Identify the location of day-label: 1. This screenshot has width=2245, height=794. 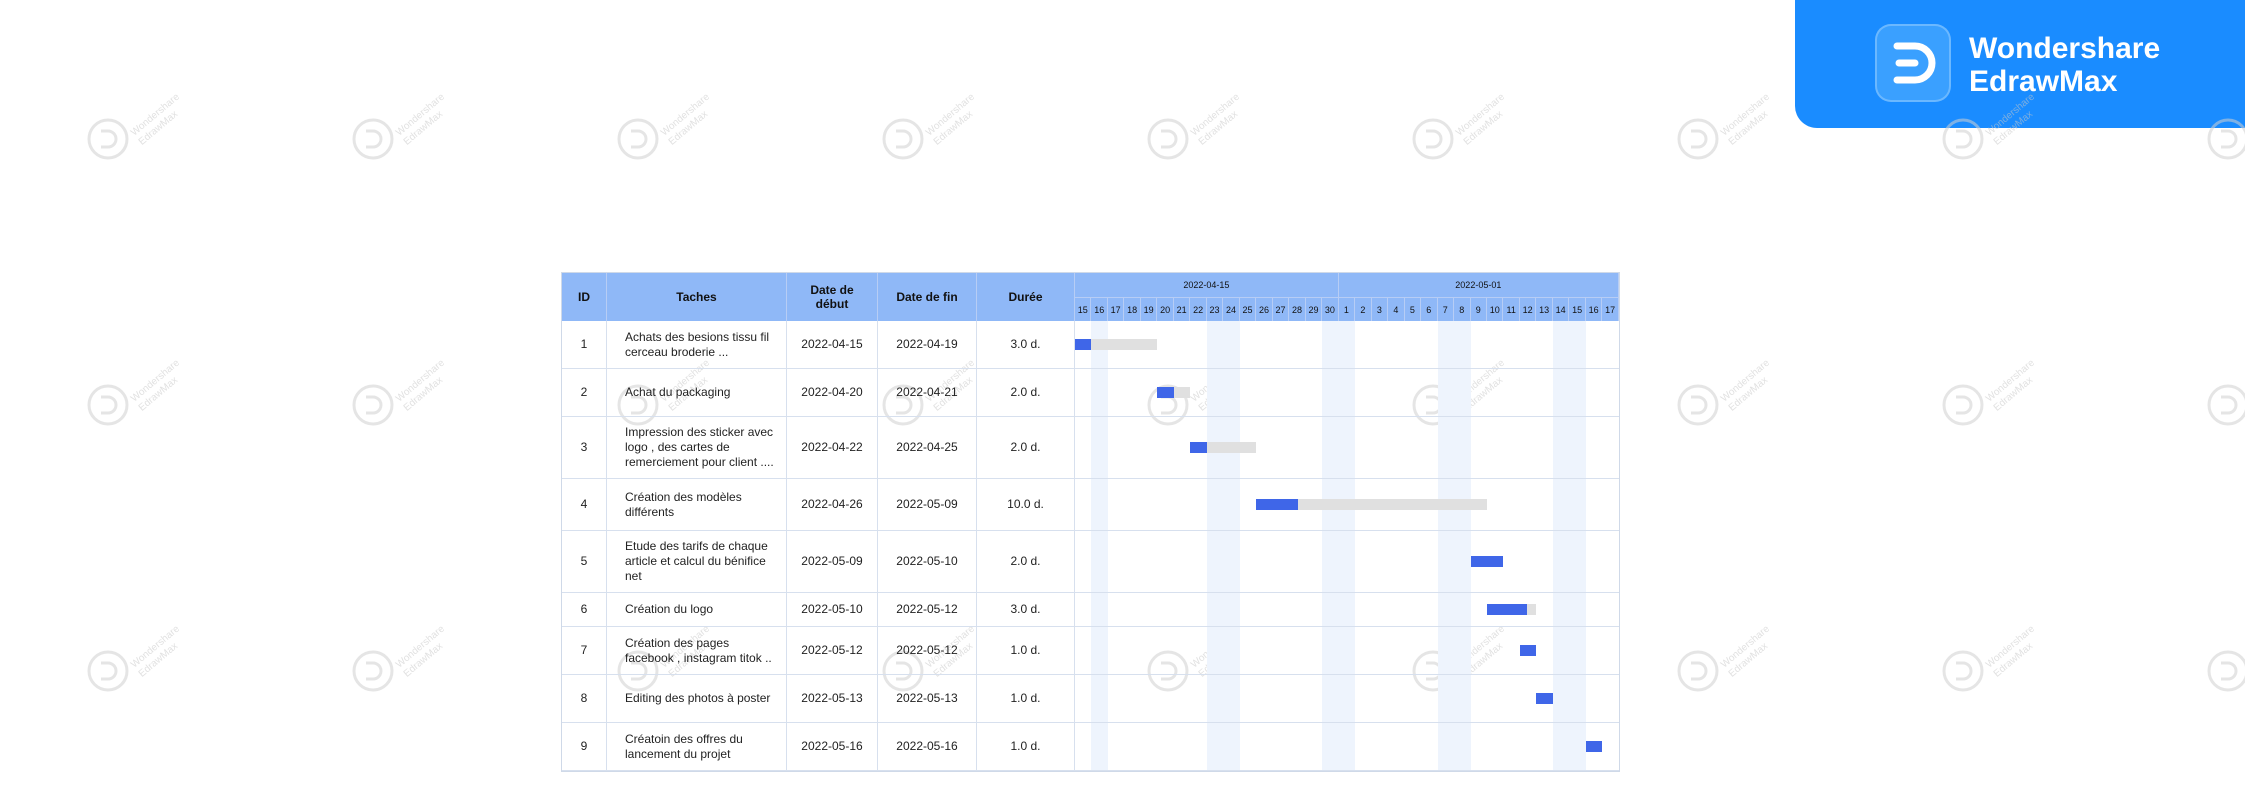
(1347, 309).